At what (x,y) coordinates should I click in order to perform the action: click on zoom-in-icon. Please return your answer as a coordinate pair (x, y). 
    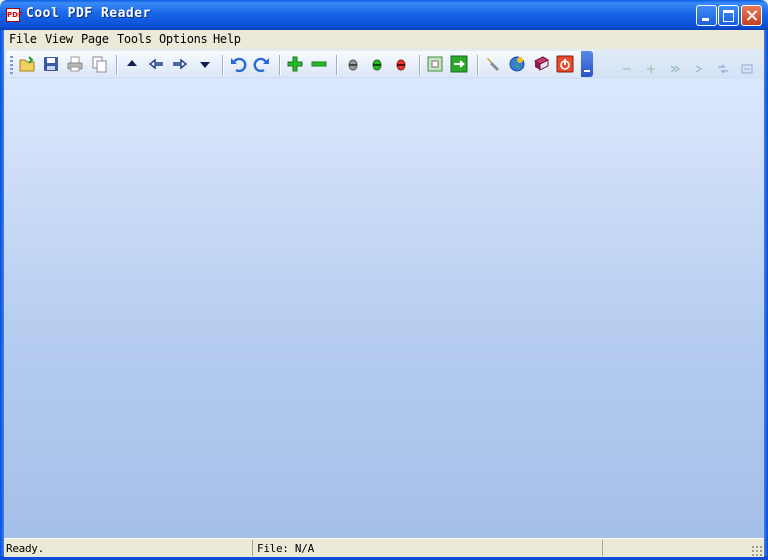
    Looking at the image, I should click on (295, 64).